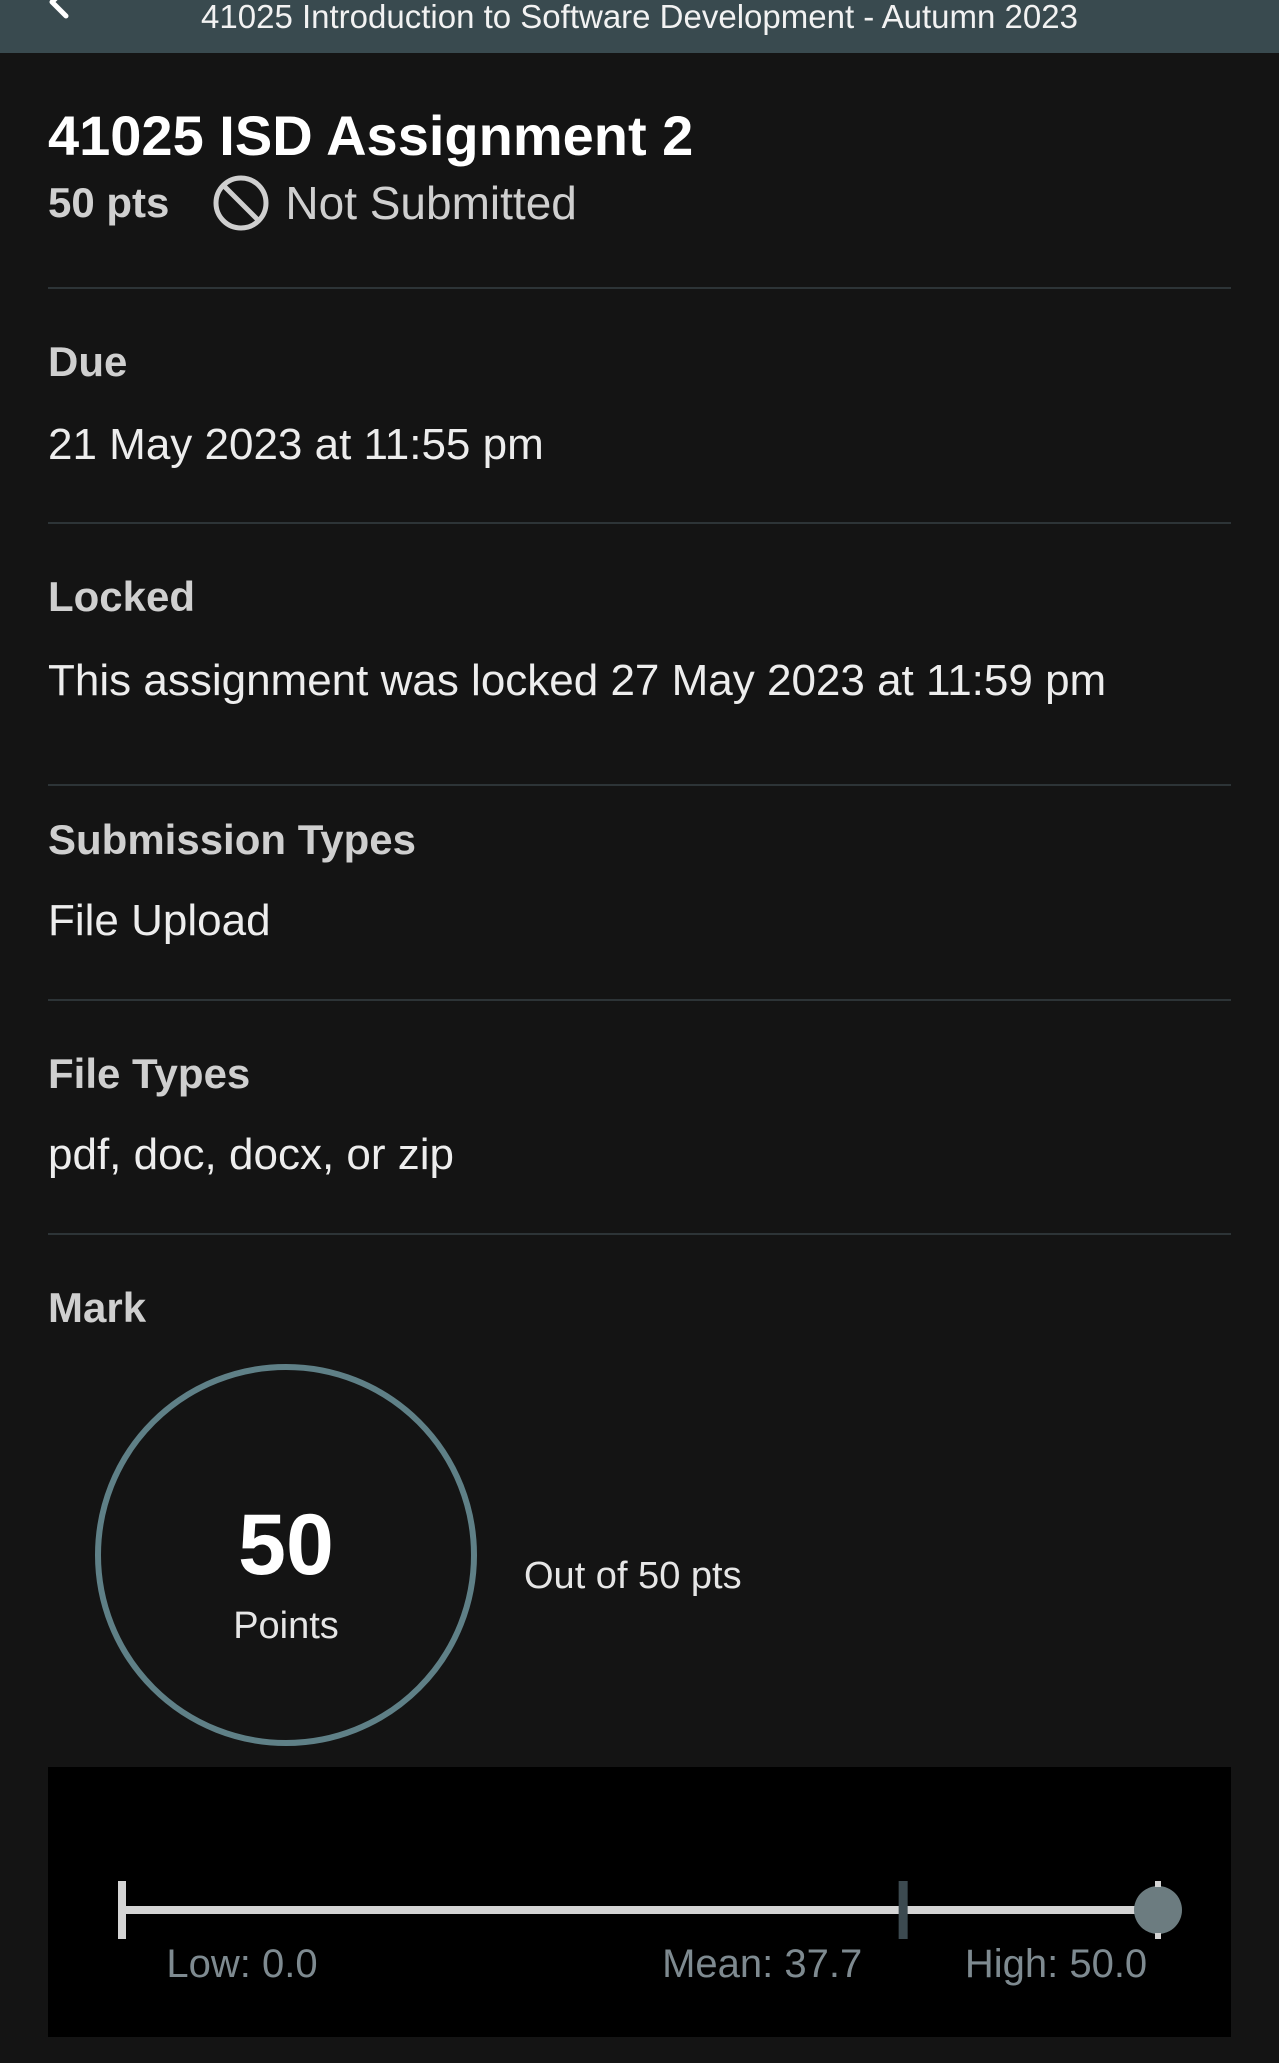 This screenshot has height=2063, width=1279. What do you see at coordinates (1056, 1964) in the screenshot?
I see `high-score-label: High: 50.0` at bounding box center [1056, 1964].